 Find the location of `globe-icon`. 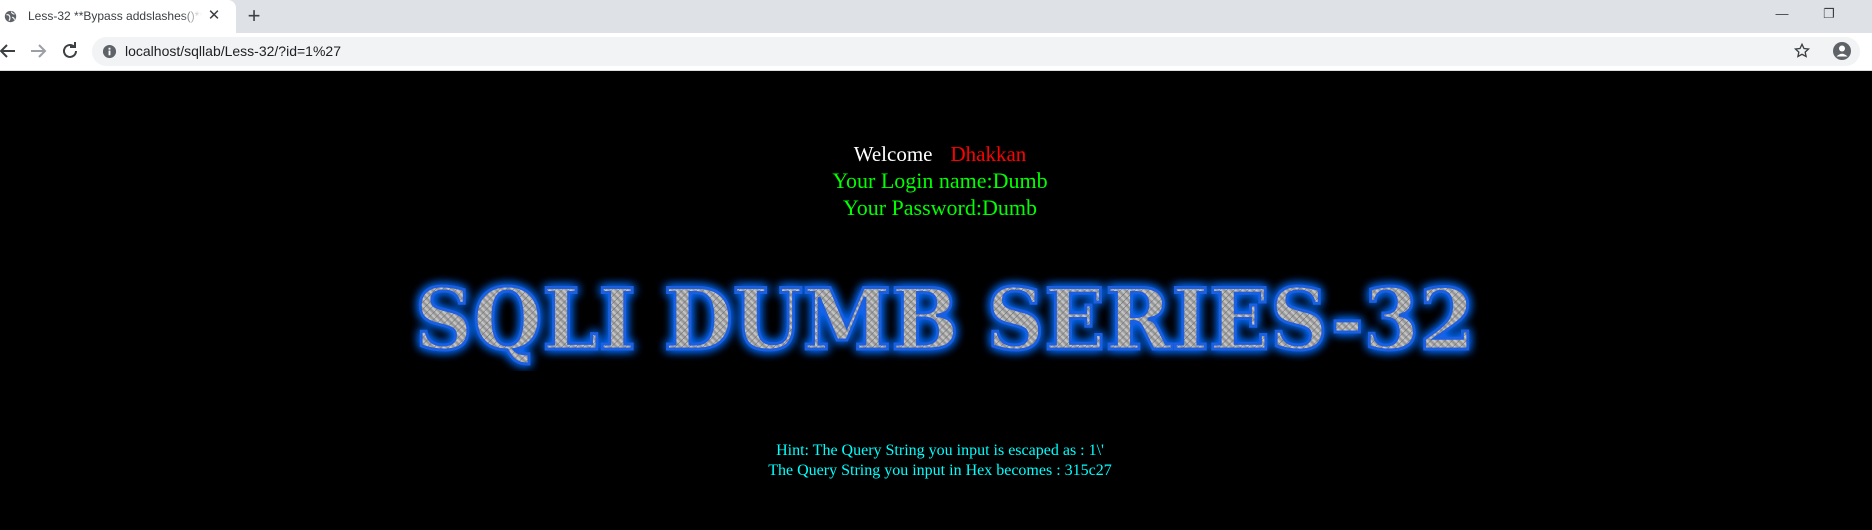

globe-icon is located at coordinates (10, 16).